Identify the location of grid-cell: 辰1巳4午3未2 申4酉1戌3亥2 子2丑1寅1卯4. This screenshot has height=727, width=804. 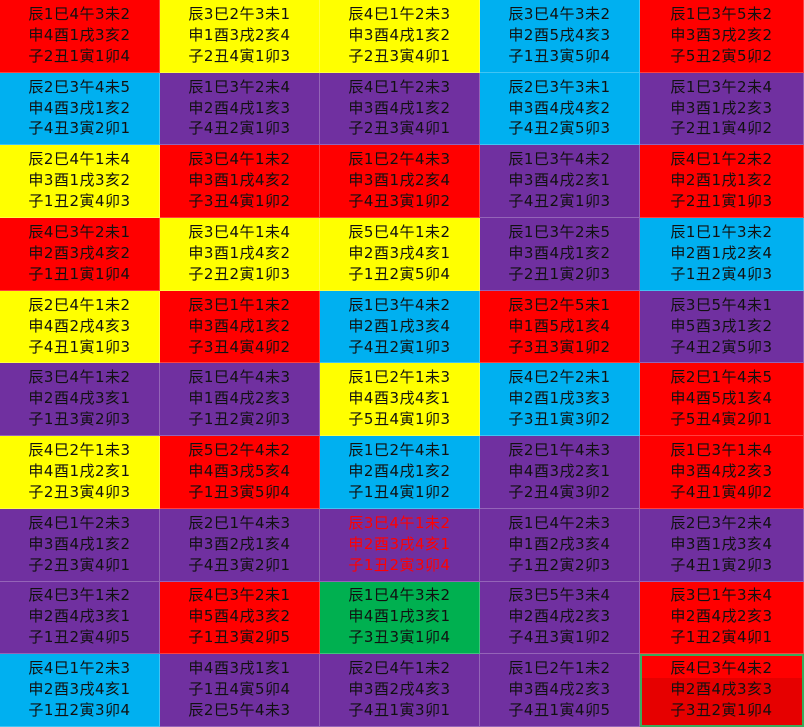
(80, 36).